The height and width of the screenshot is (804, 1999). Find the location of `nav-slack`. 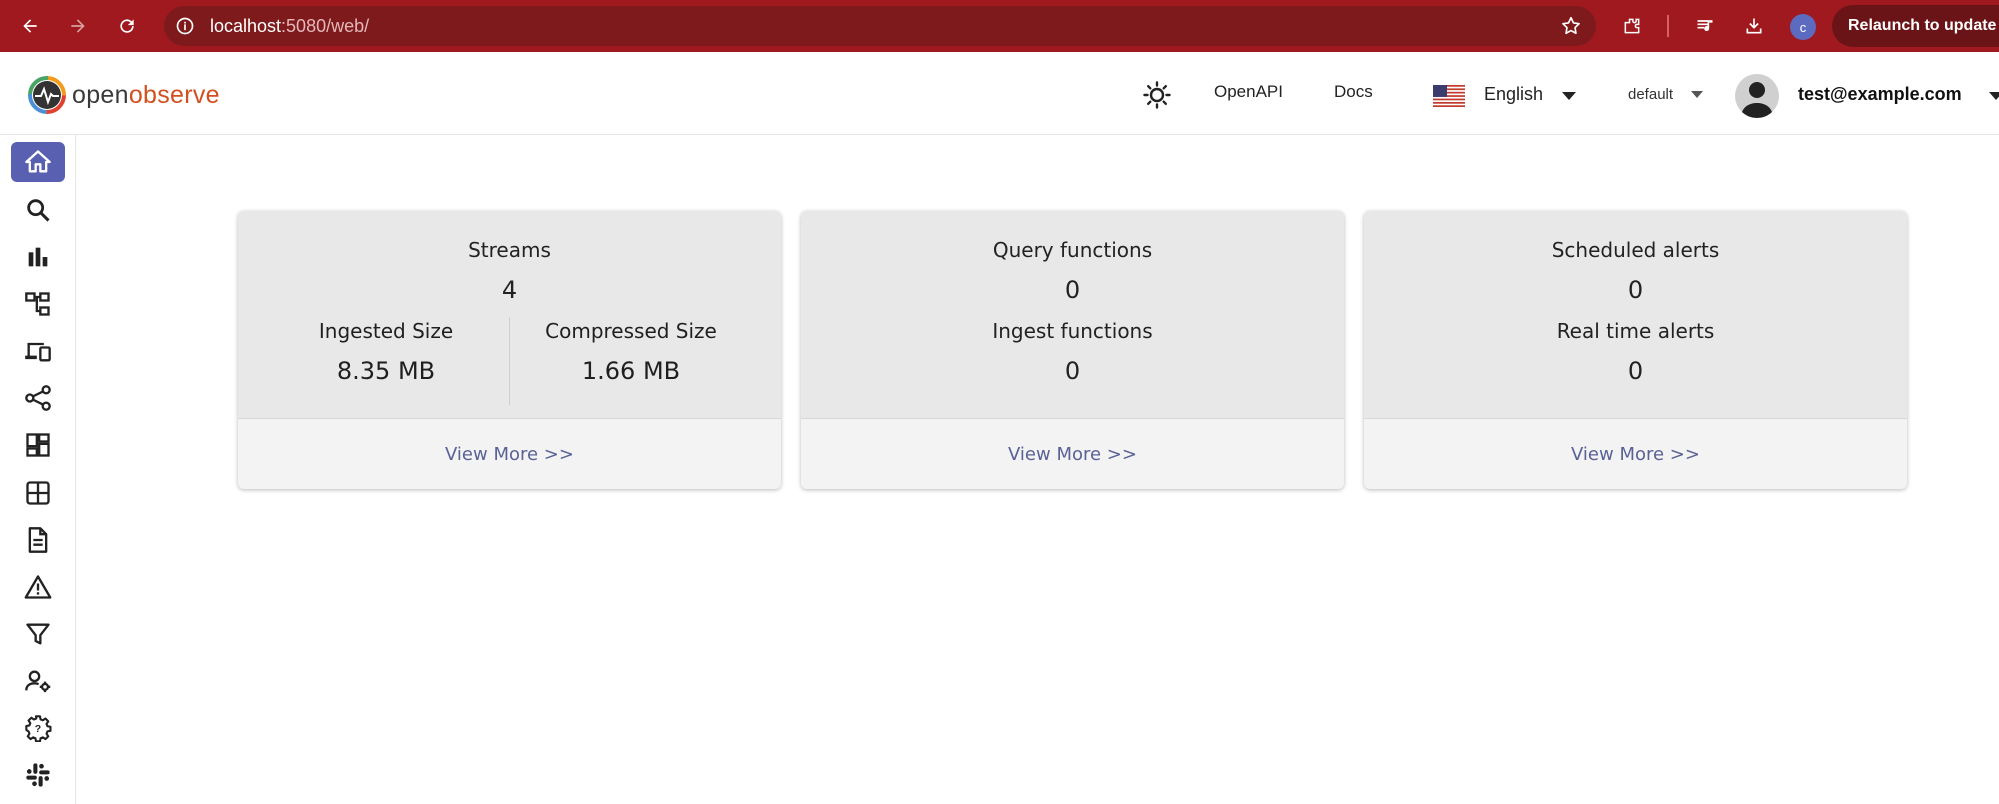

nav-slack is located at coordinates (38, 775).